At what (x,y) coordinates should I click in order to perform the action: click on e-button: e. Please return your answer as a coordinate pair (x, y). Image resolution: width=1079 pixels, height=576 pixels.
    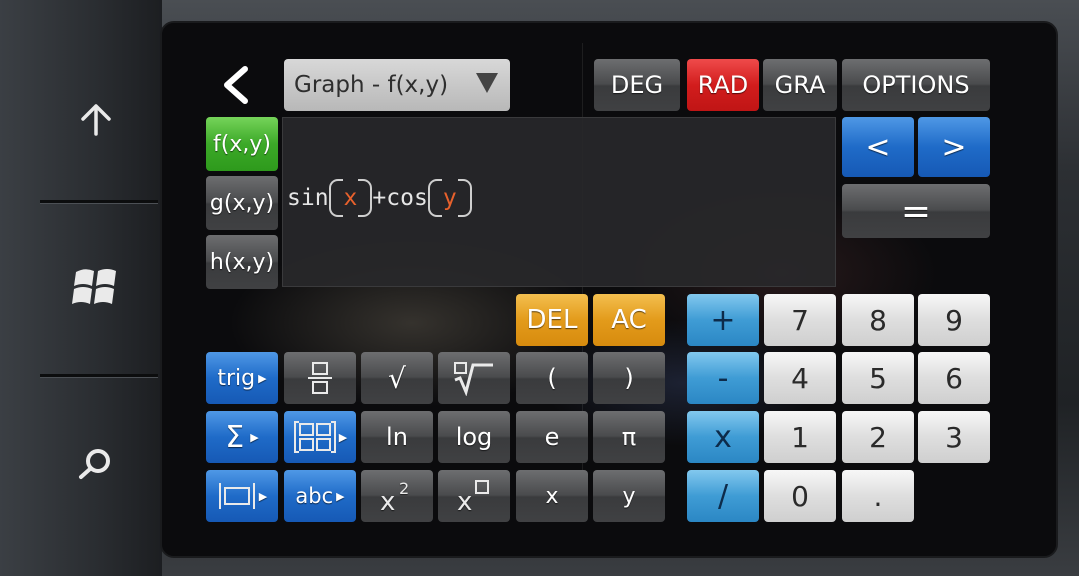
    Looking at the image, I should click on (552, 437).